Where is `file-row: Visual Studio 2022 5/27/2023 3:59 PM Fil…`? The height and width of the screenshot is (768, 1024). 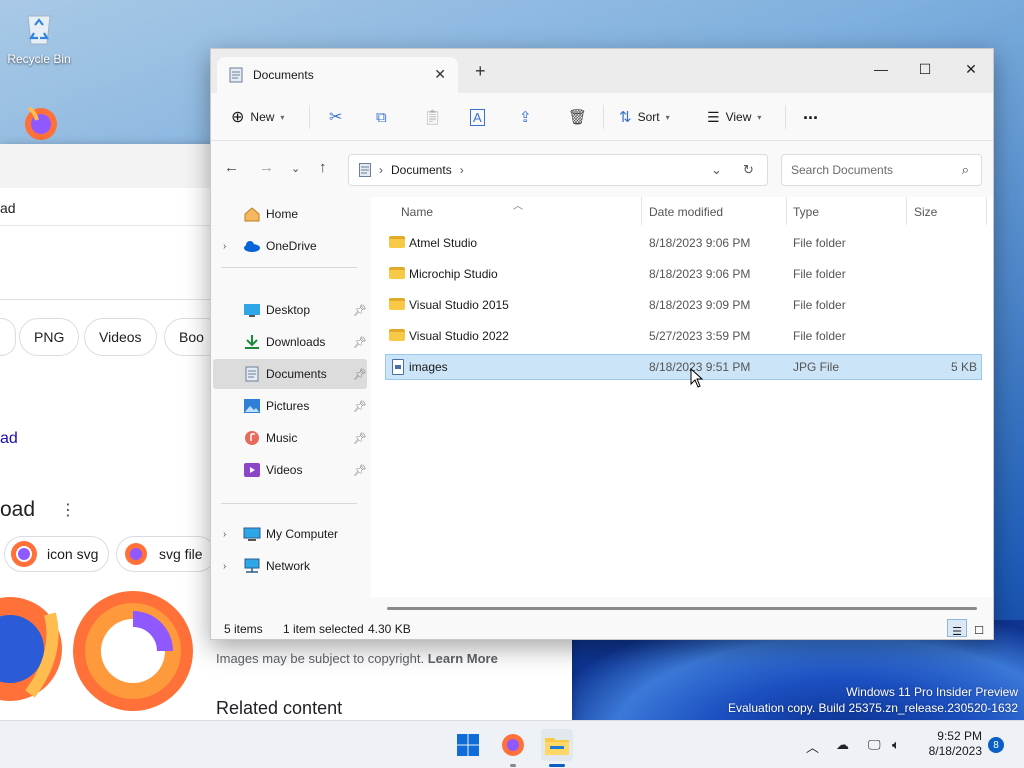
file-row: Visual Studio 2022 5/27/2023 3:59 PM Fil… is located at coordinates (683, 336).